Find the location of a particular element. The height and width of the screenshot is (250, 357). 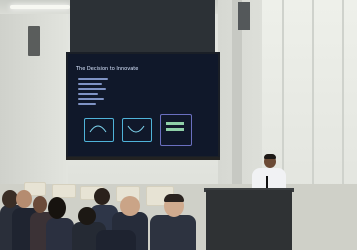

screen-bottom-bar is located at coordinates (143, 158).